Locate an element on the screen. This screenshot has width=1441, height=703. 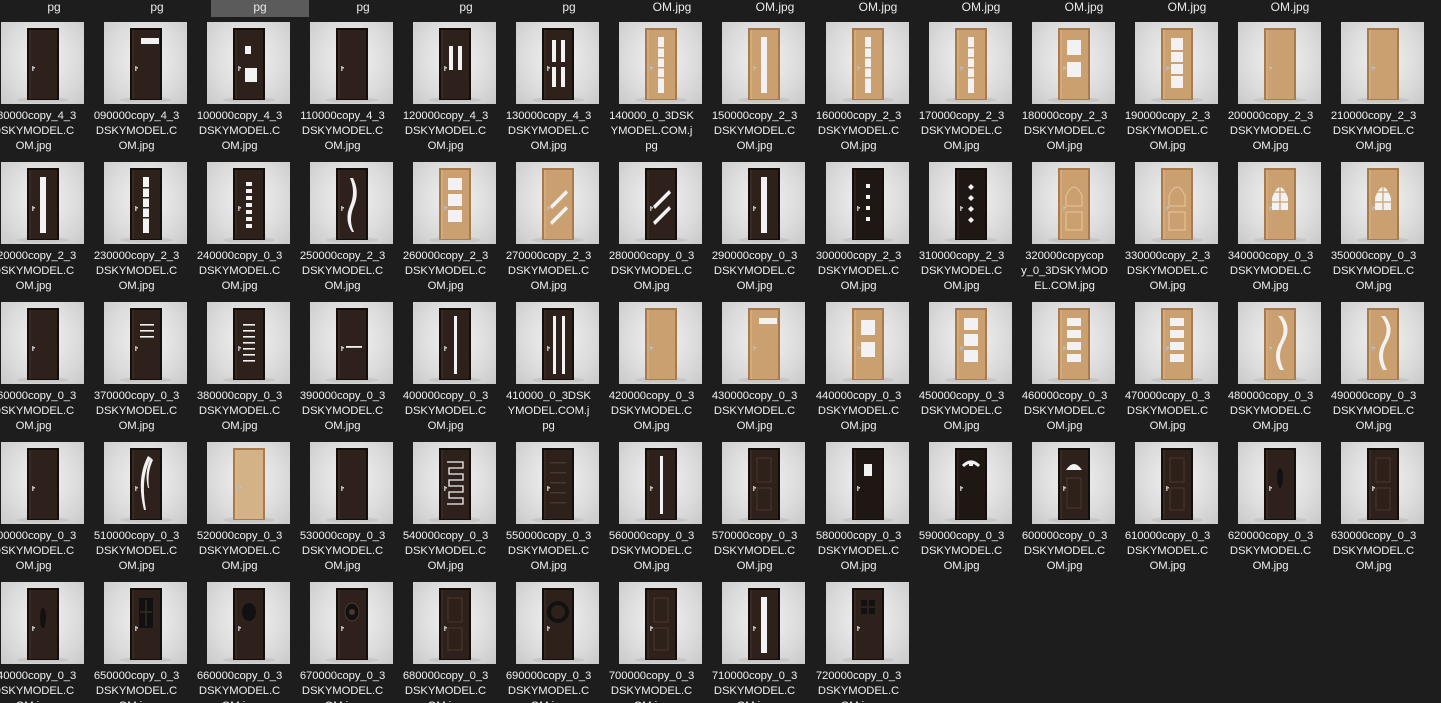
file-item: 690000copy_0_3 DSKYMODEL.C OM.jpg is located at coordinates (548, 640).